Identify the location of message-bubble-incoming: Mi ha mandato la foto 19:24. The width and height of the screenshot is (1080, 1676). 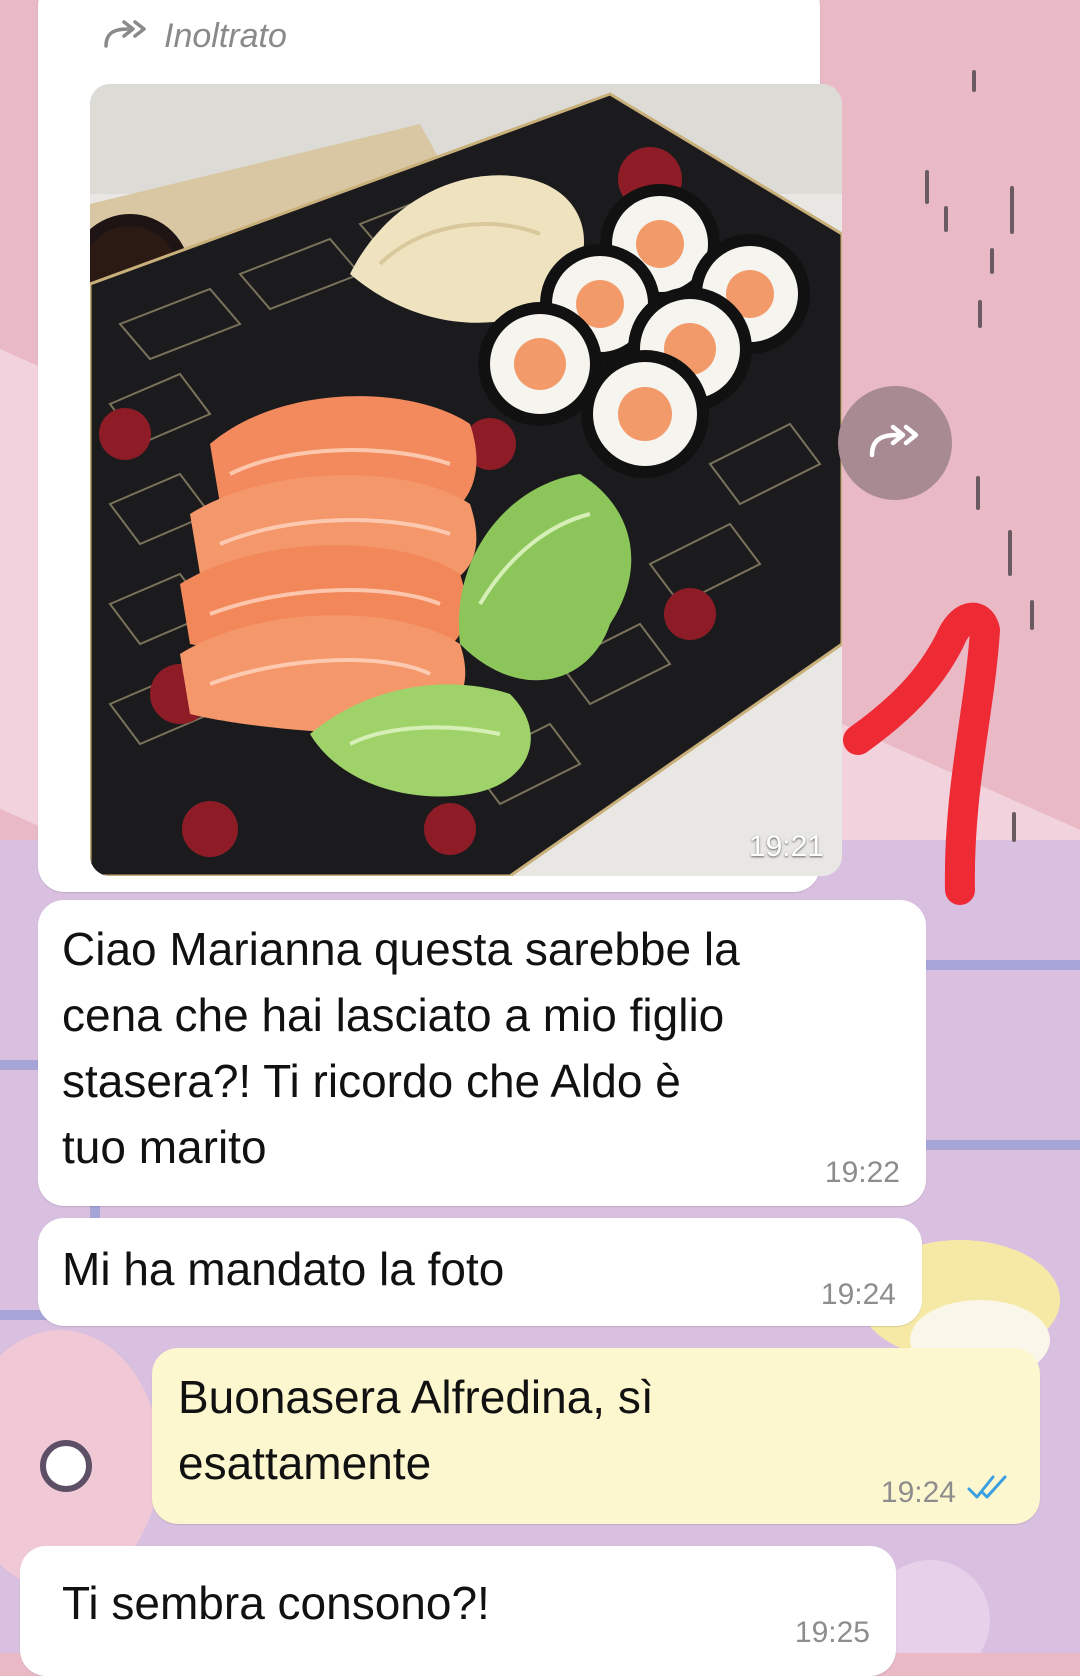
(480, 1272).